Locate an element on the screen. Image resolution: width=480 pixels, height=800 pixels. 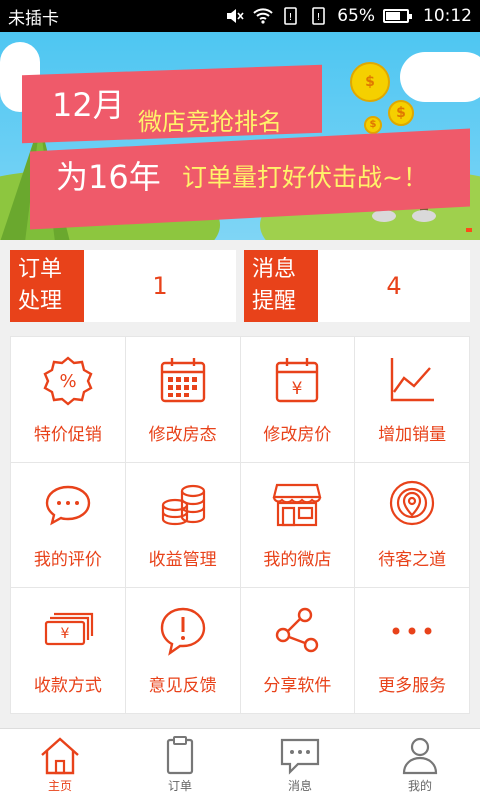
grid-item-my-reviews: 我的评价 is located at coordinates (68, 525).